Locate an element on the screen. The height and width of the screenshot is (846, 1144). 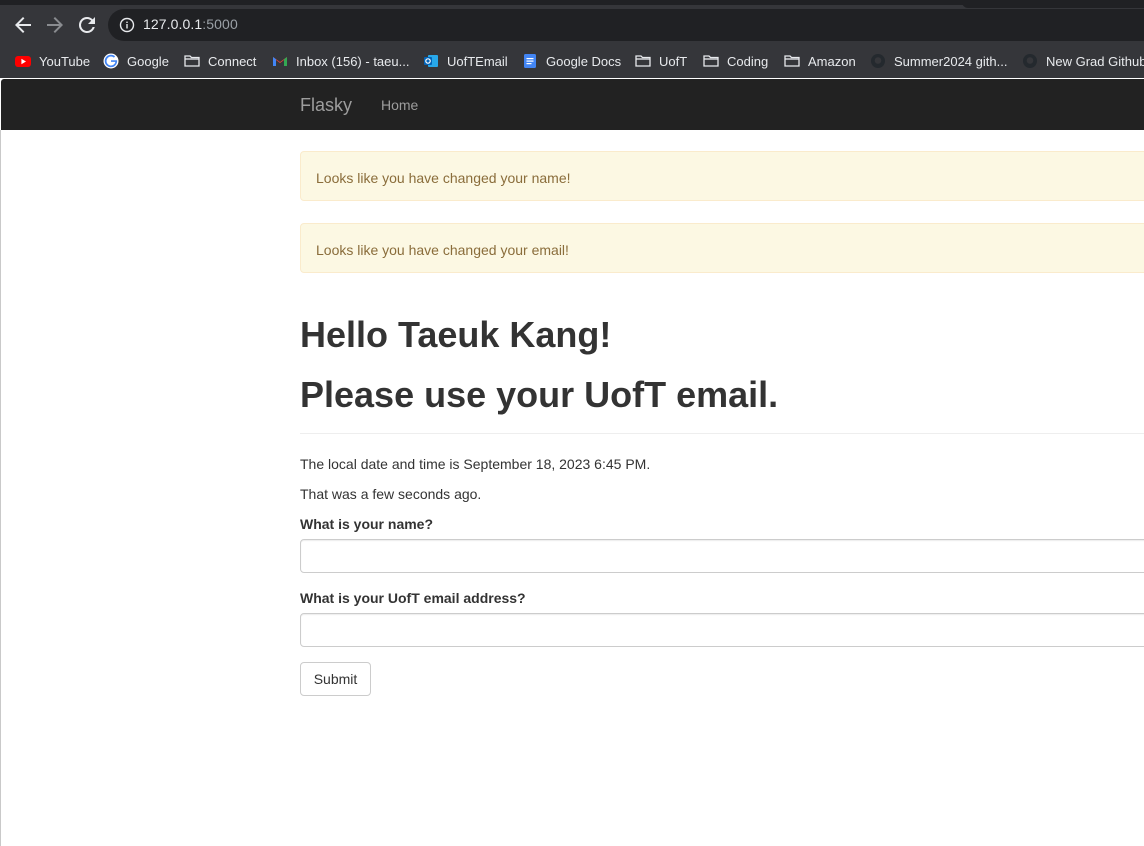
bookmark-label: Coding is located at coordinates (748, 61).